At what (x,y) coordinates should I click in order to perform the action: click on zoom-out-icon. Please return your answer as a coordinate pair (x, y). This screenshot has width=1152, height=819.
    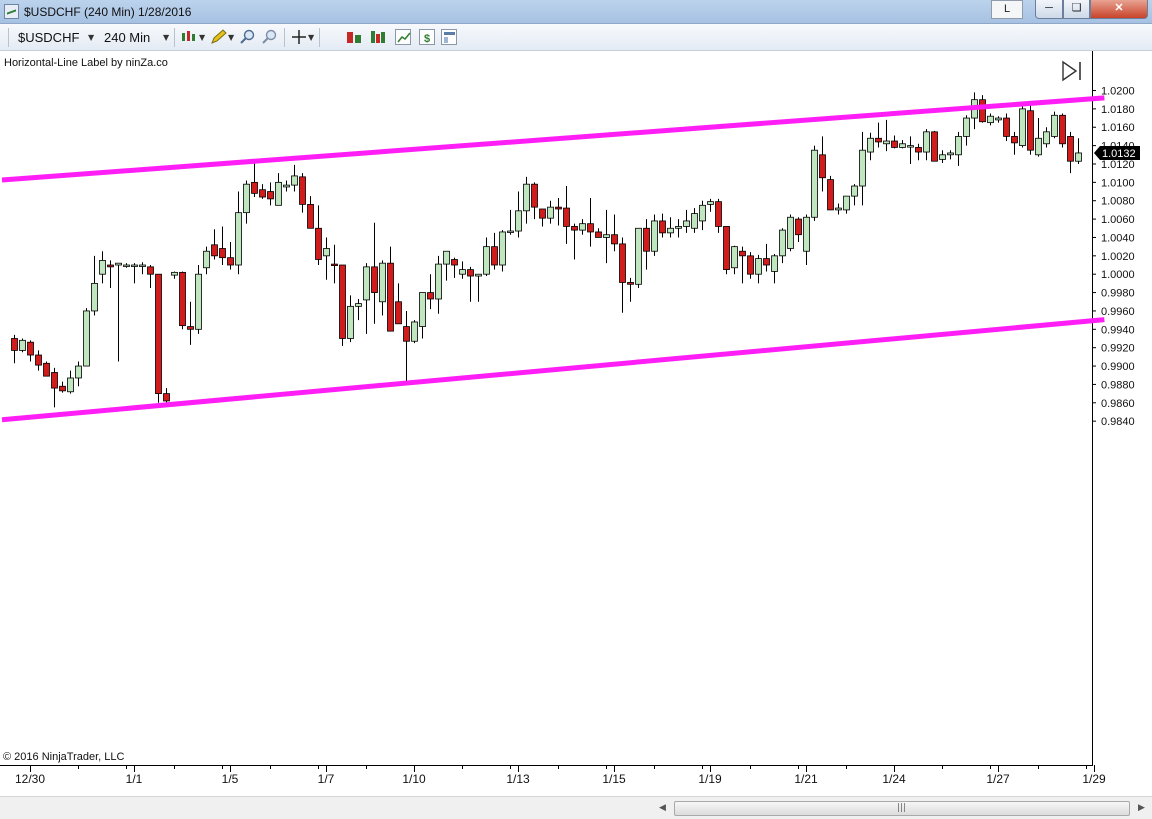
    Looking at the image, I should click on (269, 37).